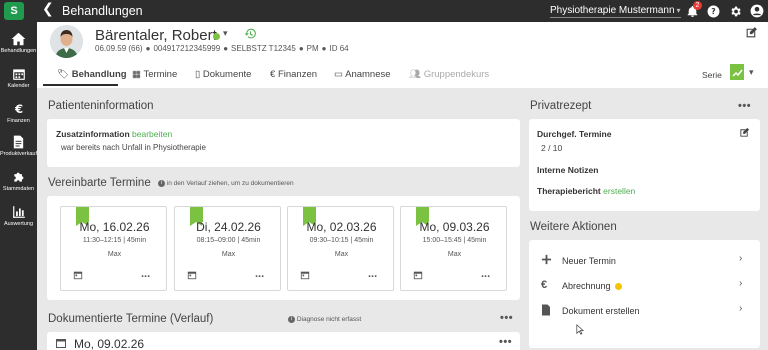  I want to click on patient-phone: 004917212345999, so click(187, 48).